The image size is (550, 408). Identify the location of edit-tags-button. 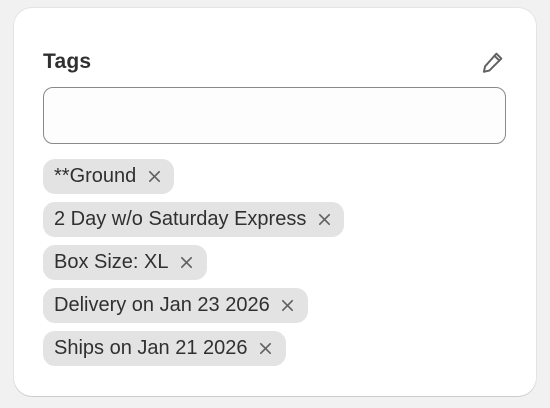
(493, 62).